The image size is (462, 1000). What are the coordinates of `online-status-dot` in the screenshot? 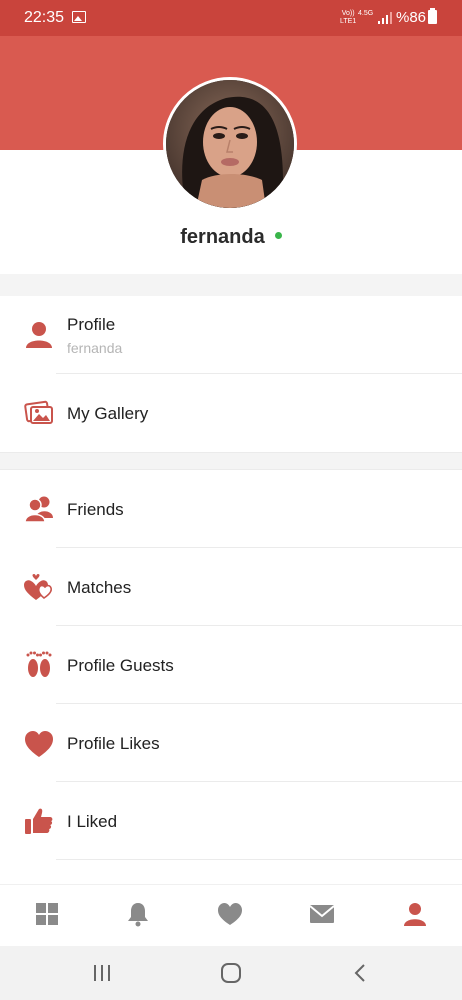 It's located at (278, 235).